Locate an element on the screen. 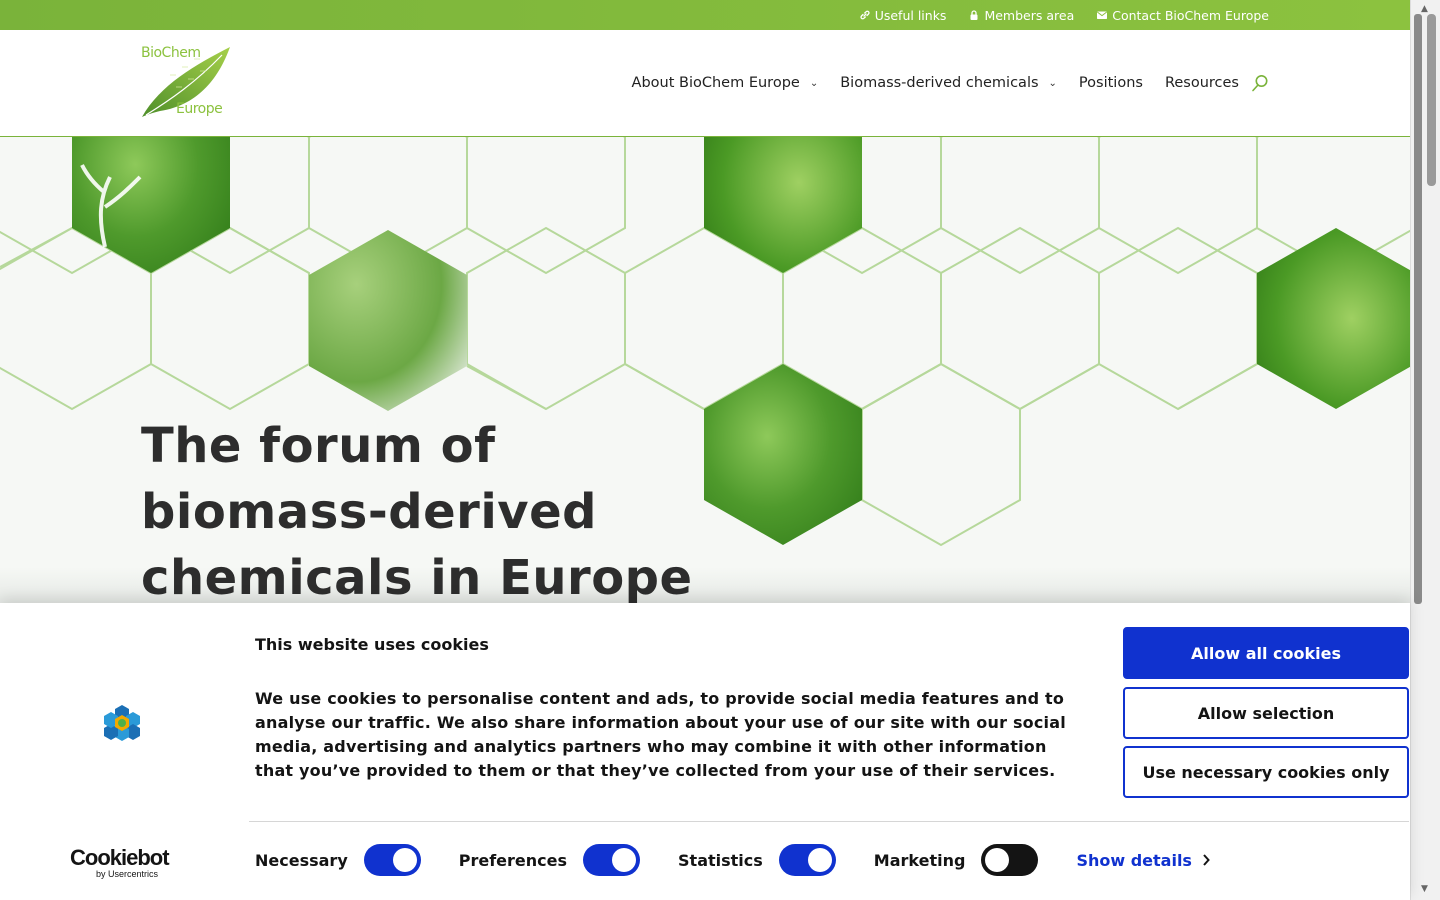 The image size is (1440, 900). lock-icon is located at coordinates (974, 15).